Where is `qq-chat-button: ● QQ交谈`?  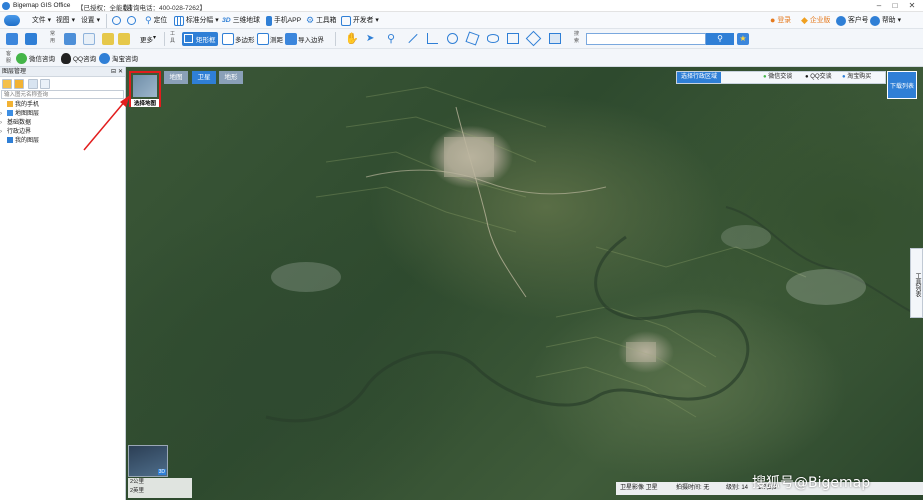 qq-chat-button: ● QQ交谈 is located at coordinates (818, 77).